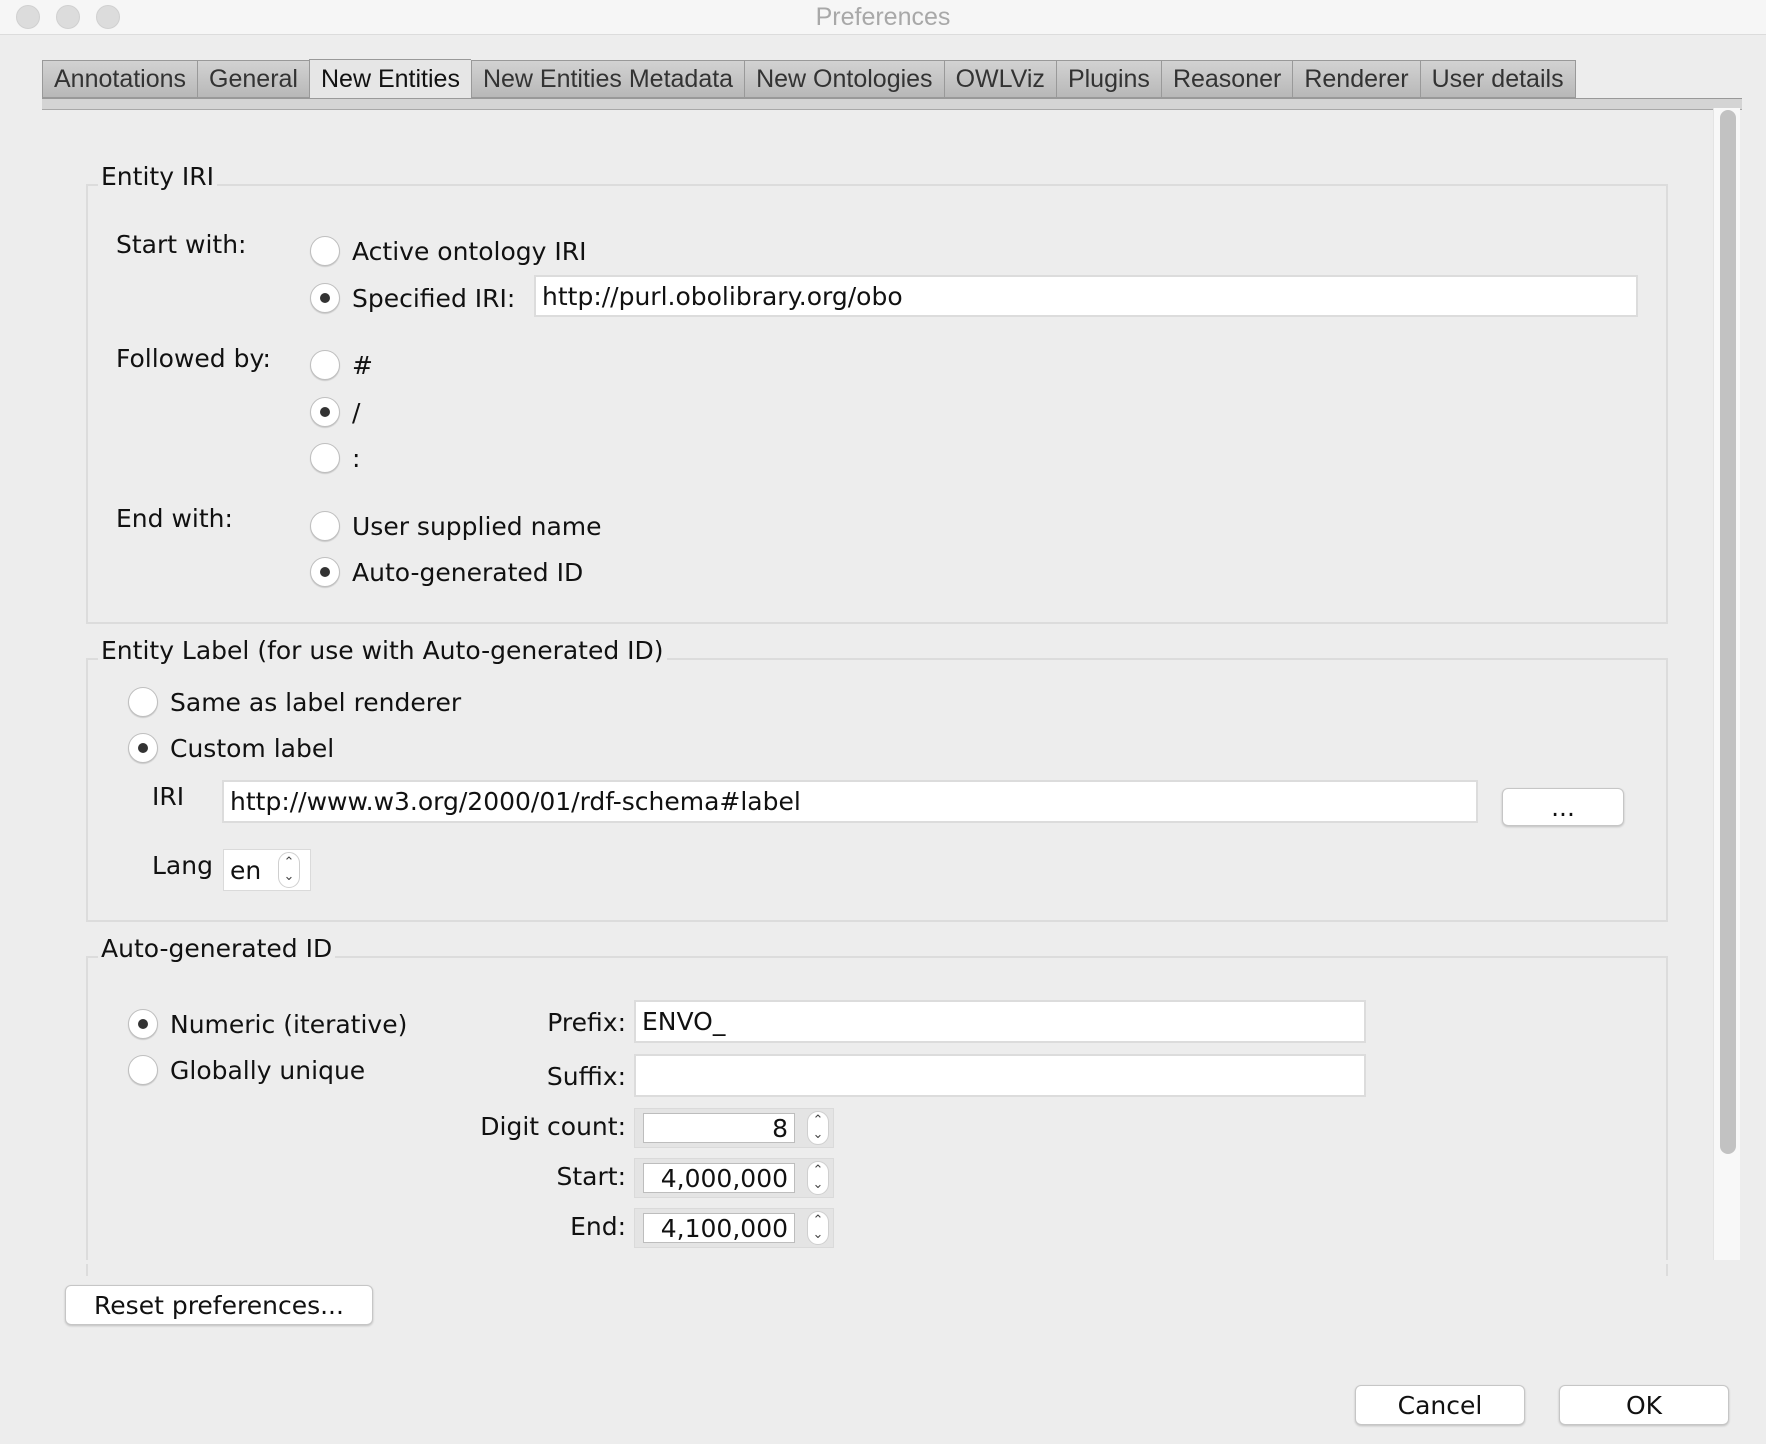 This screenshot has height=1444, width=1766. What do you see at coordinates (1226, 79) in the screenshot?
I see `tab-reasoner: Reasoner` at bounding box center [1226, 79].